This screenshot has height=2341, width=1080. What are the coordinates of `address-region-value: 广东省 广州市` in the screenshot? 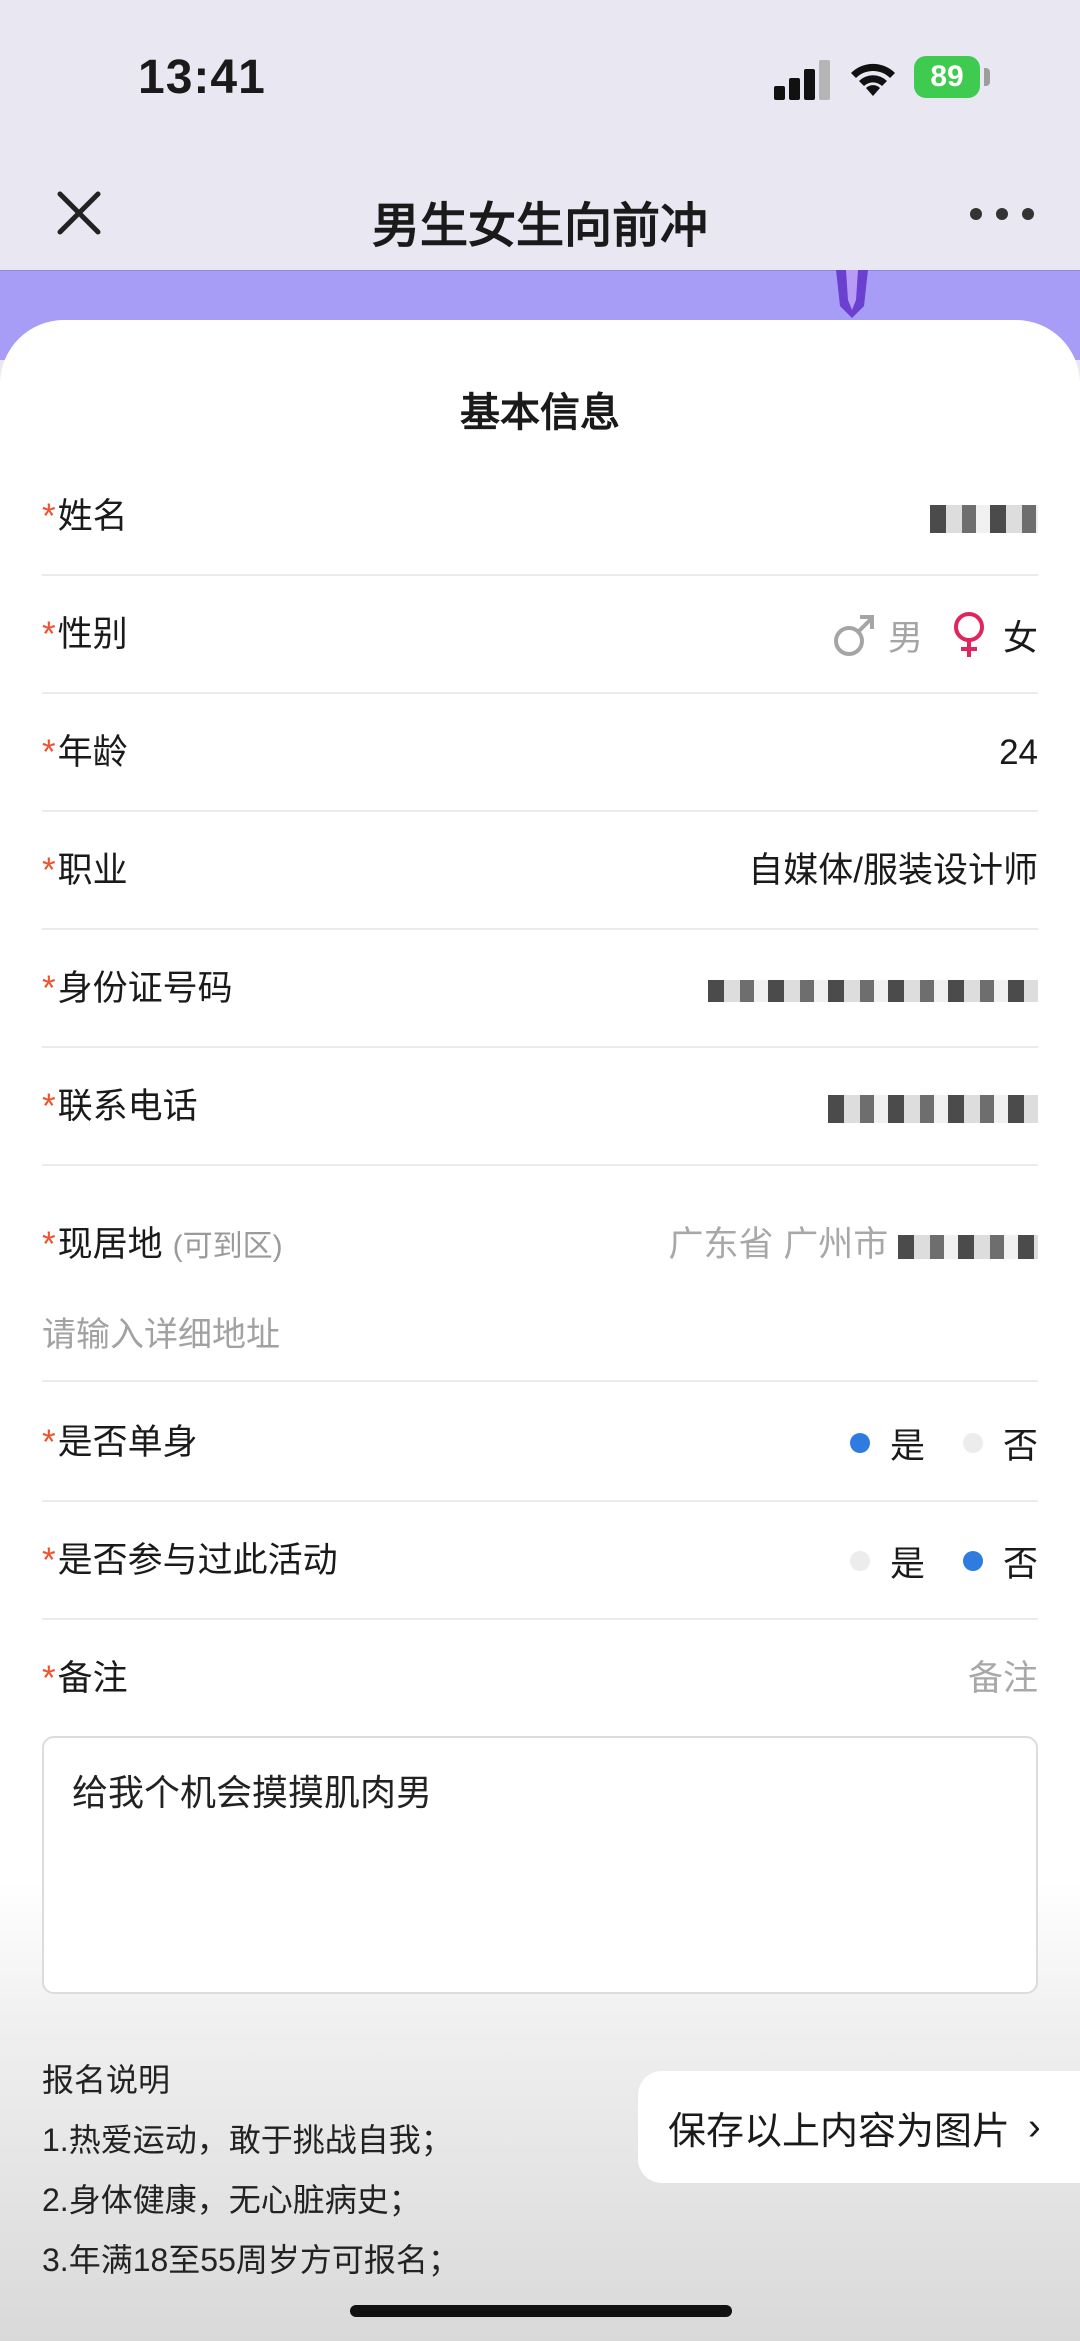 It's located at (778, 1244).